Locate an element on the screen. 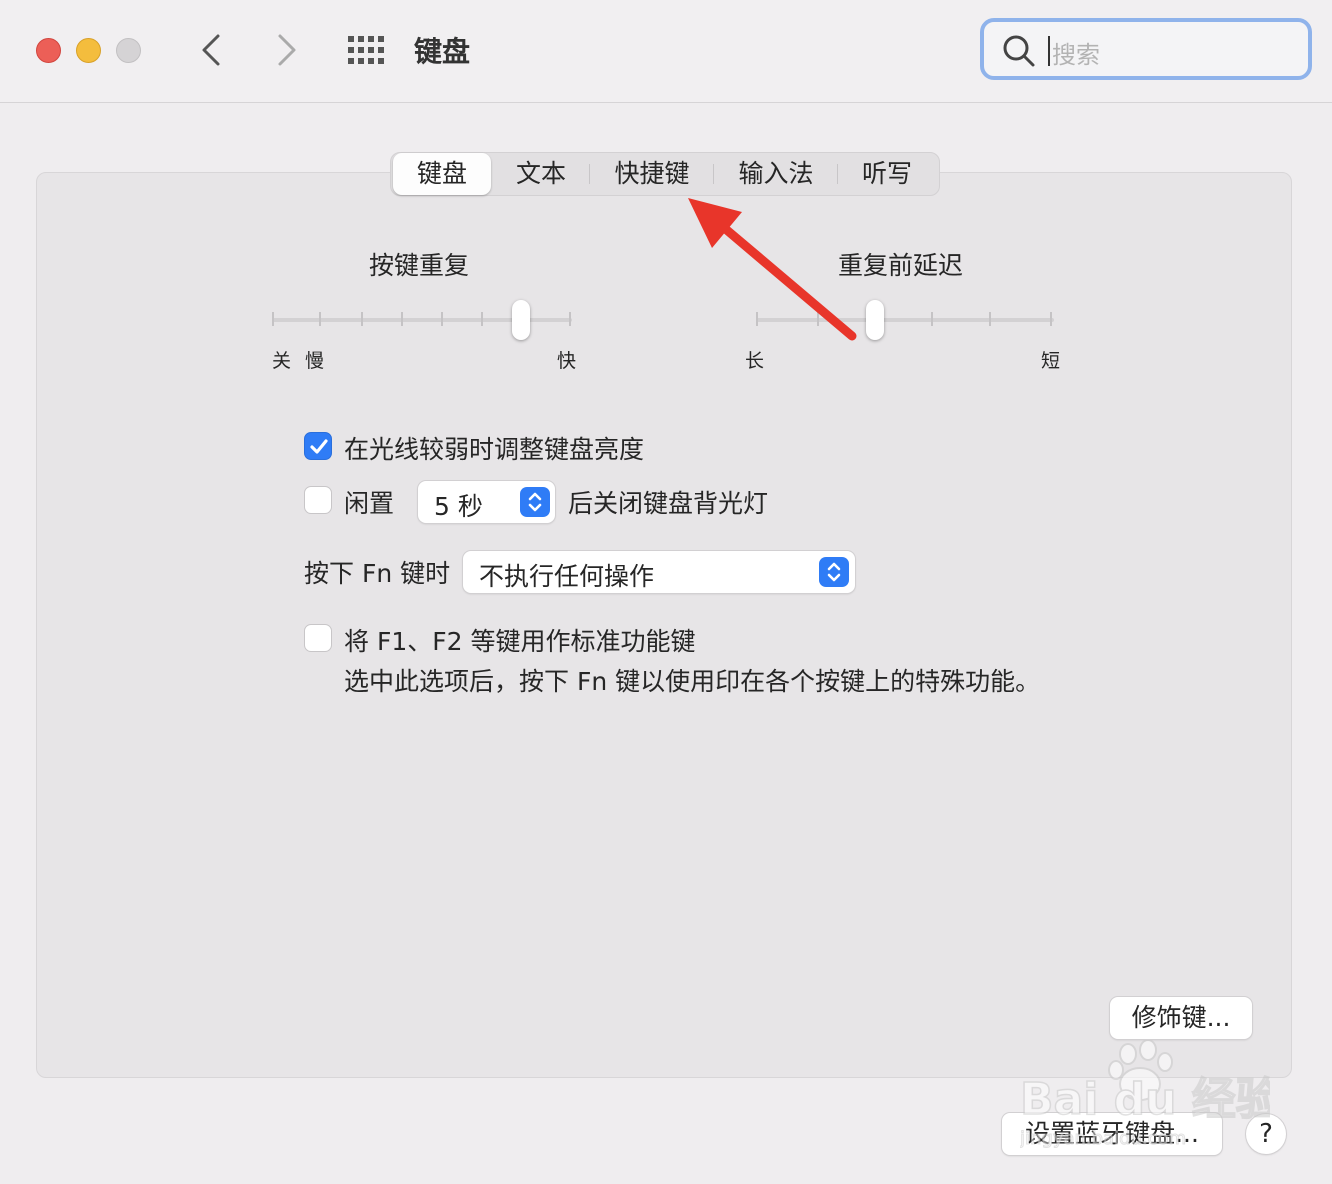 This screenshot has height=1184, width=1332. repeat-delay-knob is located at coordinates (875, 320).